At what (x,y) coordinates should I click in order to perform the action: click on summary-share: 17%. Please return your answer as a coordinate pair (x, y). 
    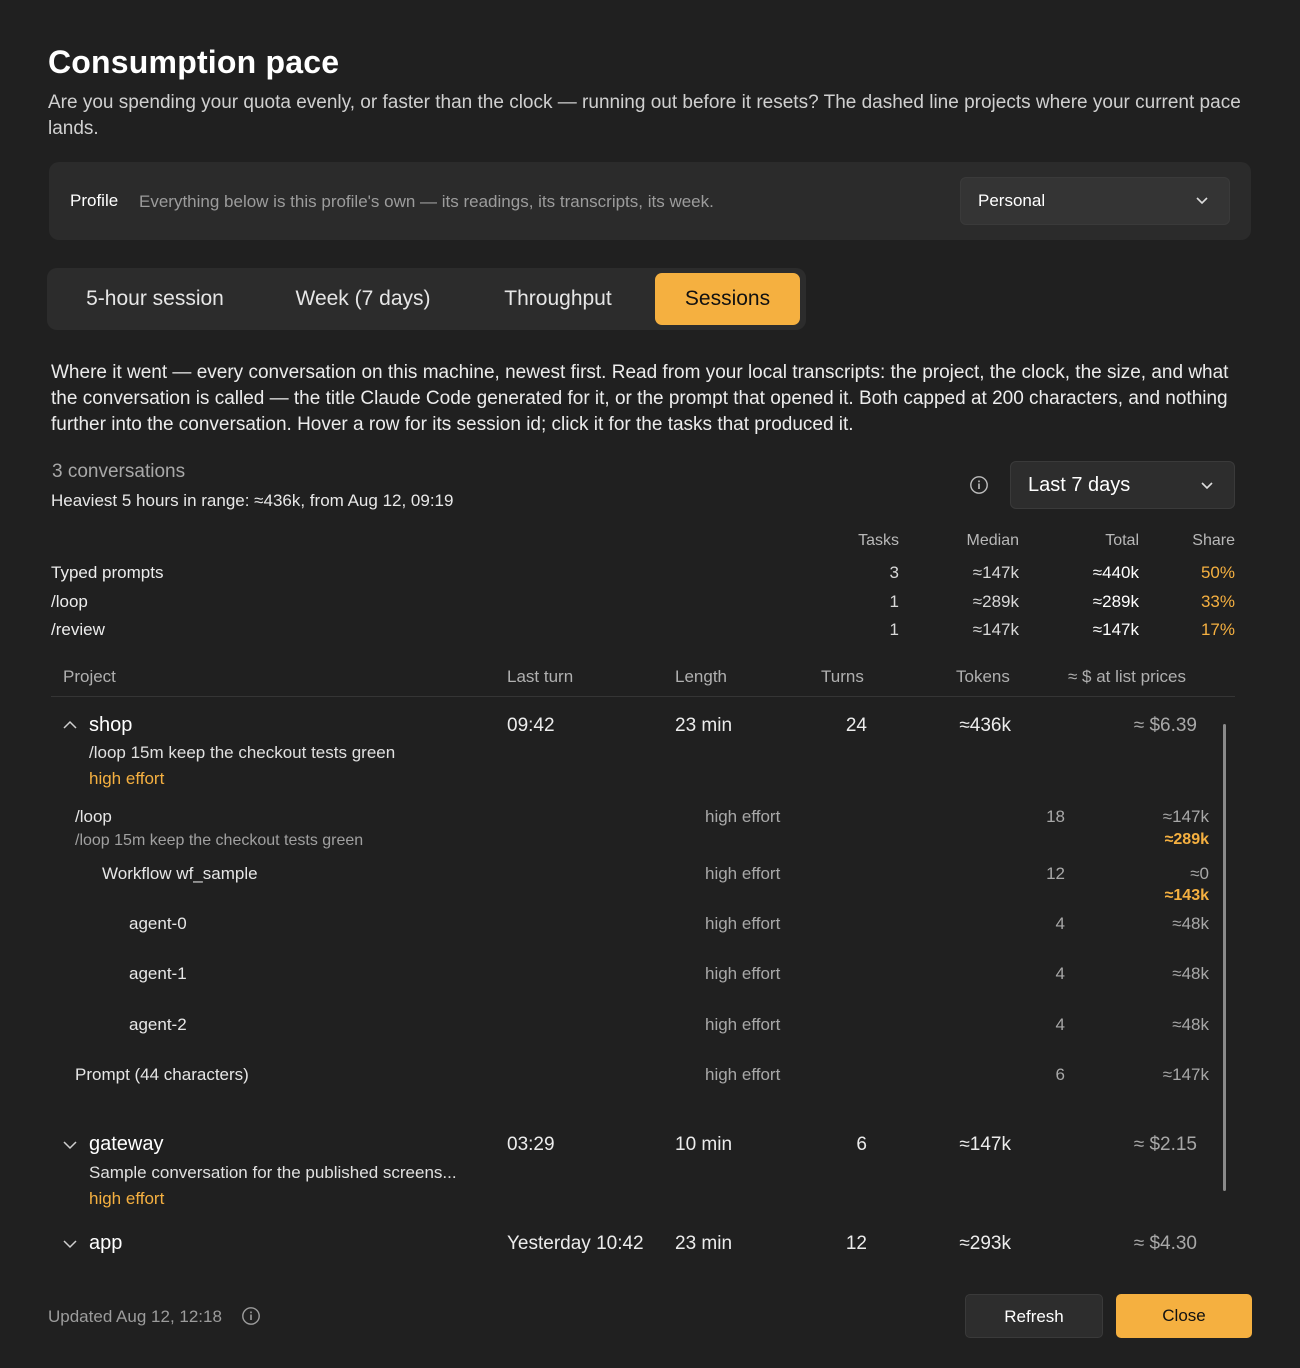
    Looking at the image, I should click on (1217, 629).